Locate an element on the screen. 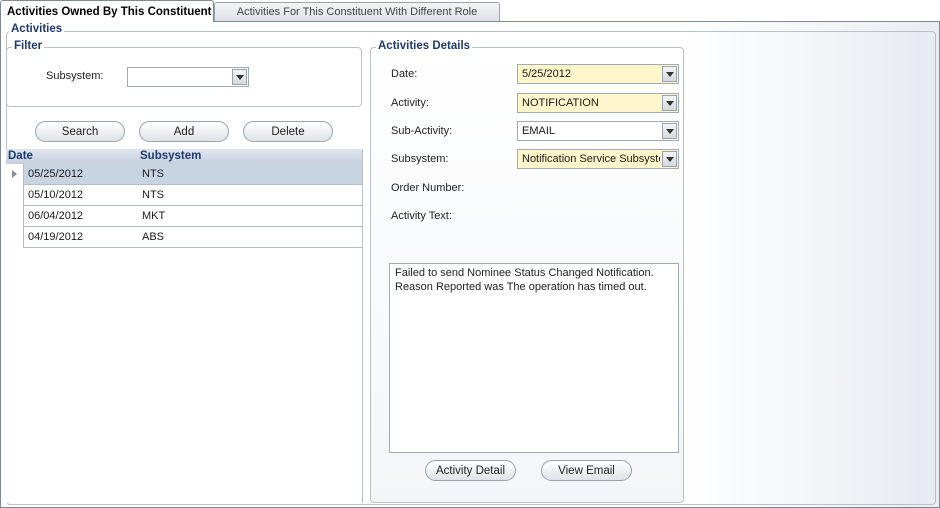 The height and width of the screenshot is (508, 940). subactivity-value: EMAIL is located at coordinates (539, 131).